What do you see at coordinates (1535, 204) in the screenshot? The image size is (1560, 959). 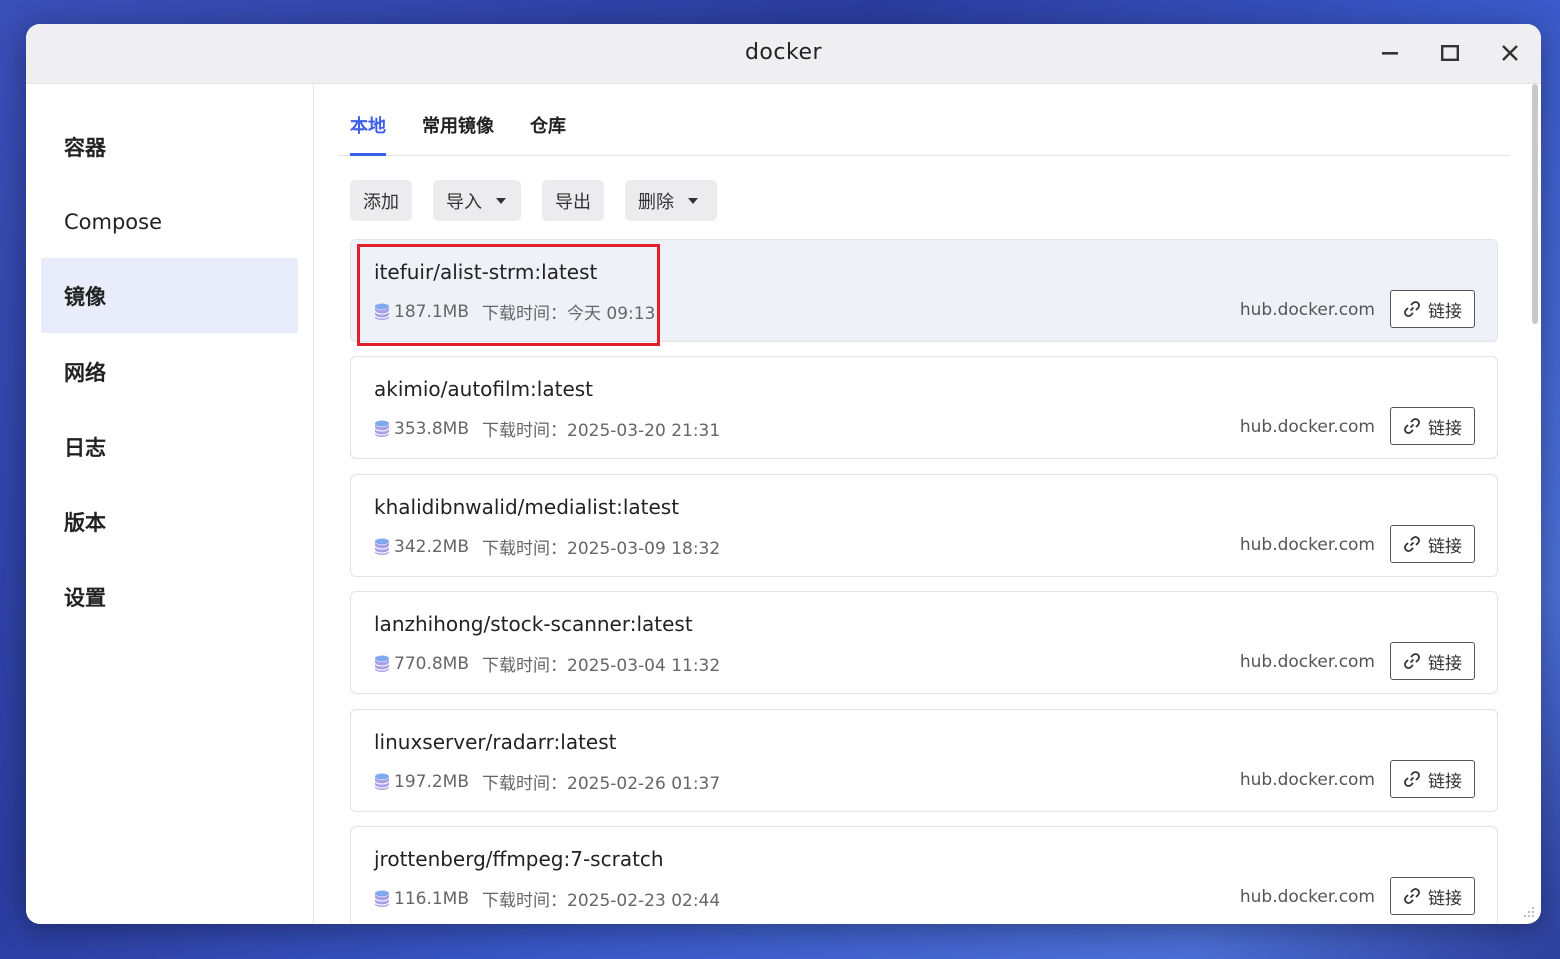 I see `scrollbar-thumb` at bounding box center [1535, 204].